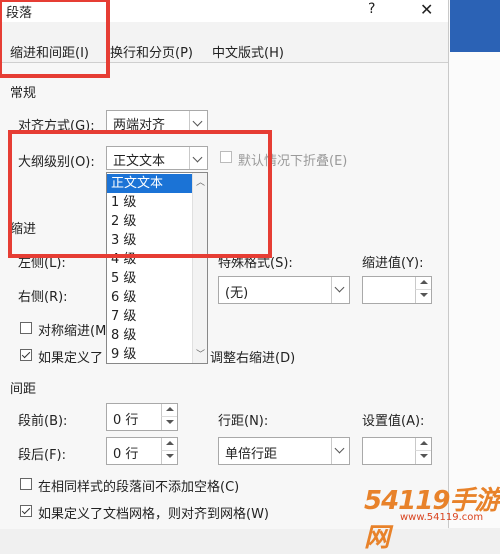  What do you see at coordinates (149, 354) in the screenshot?
I see `dropdown-option: 9 级` at bounding box center [149, 354].